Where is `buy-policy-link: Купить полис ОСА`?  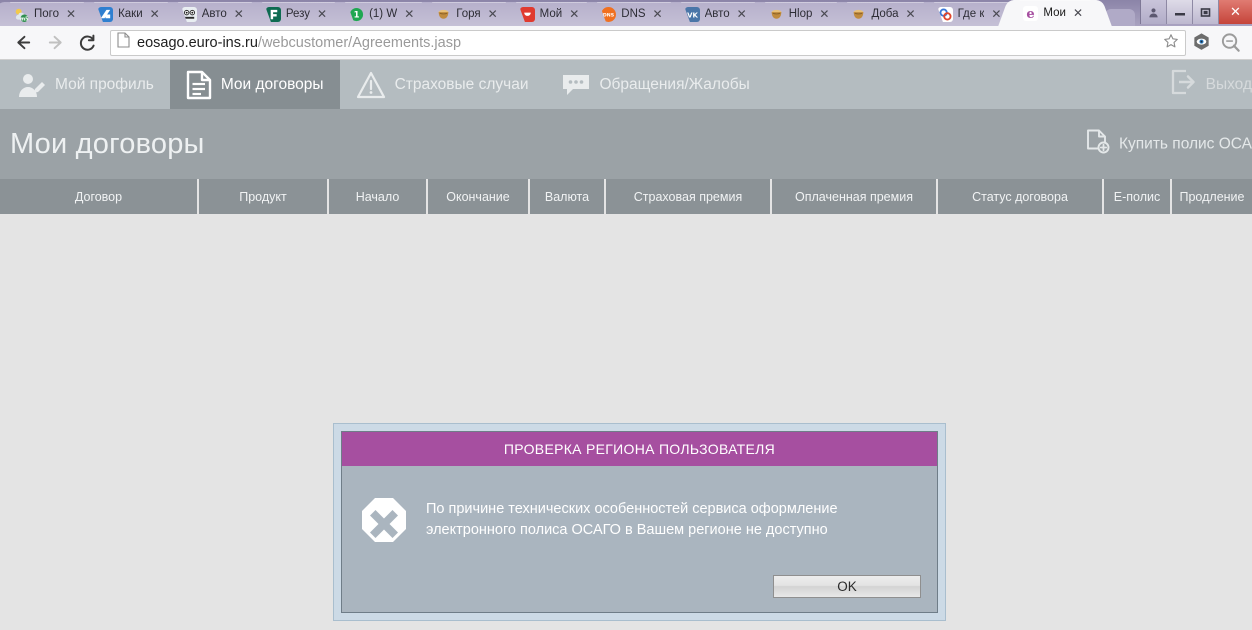 buy-policy-link: Купить полис ОСА is located at coordinates (1169, 144).